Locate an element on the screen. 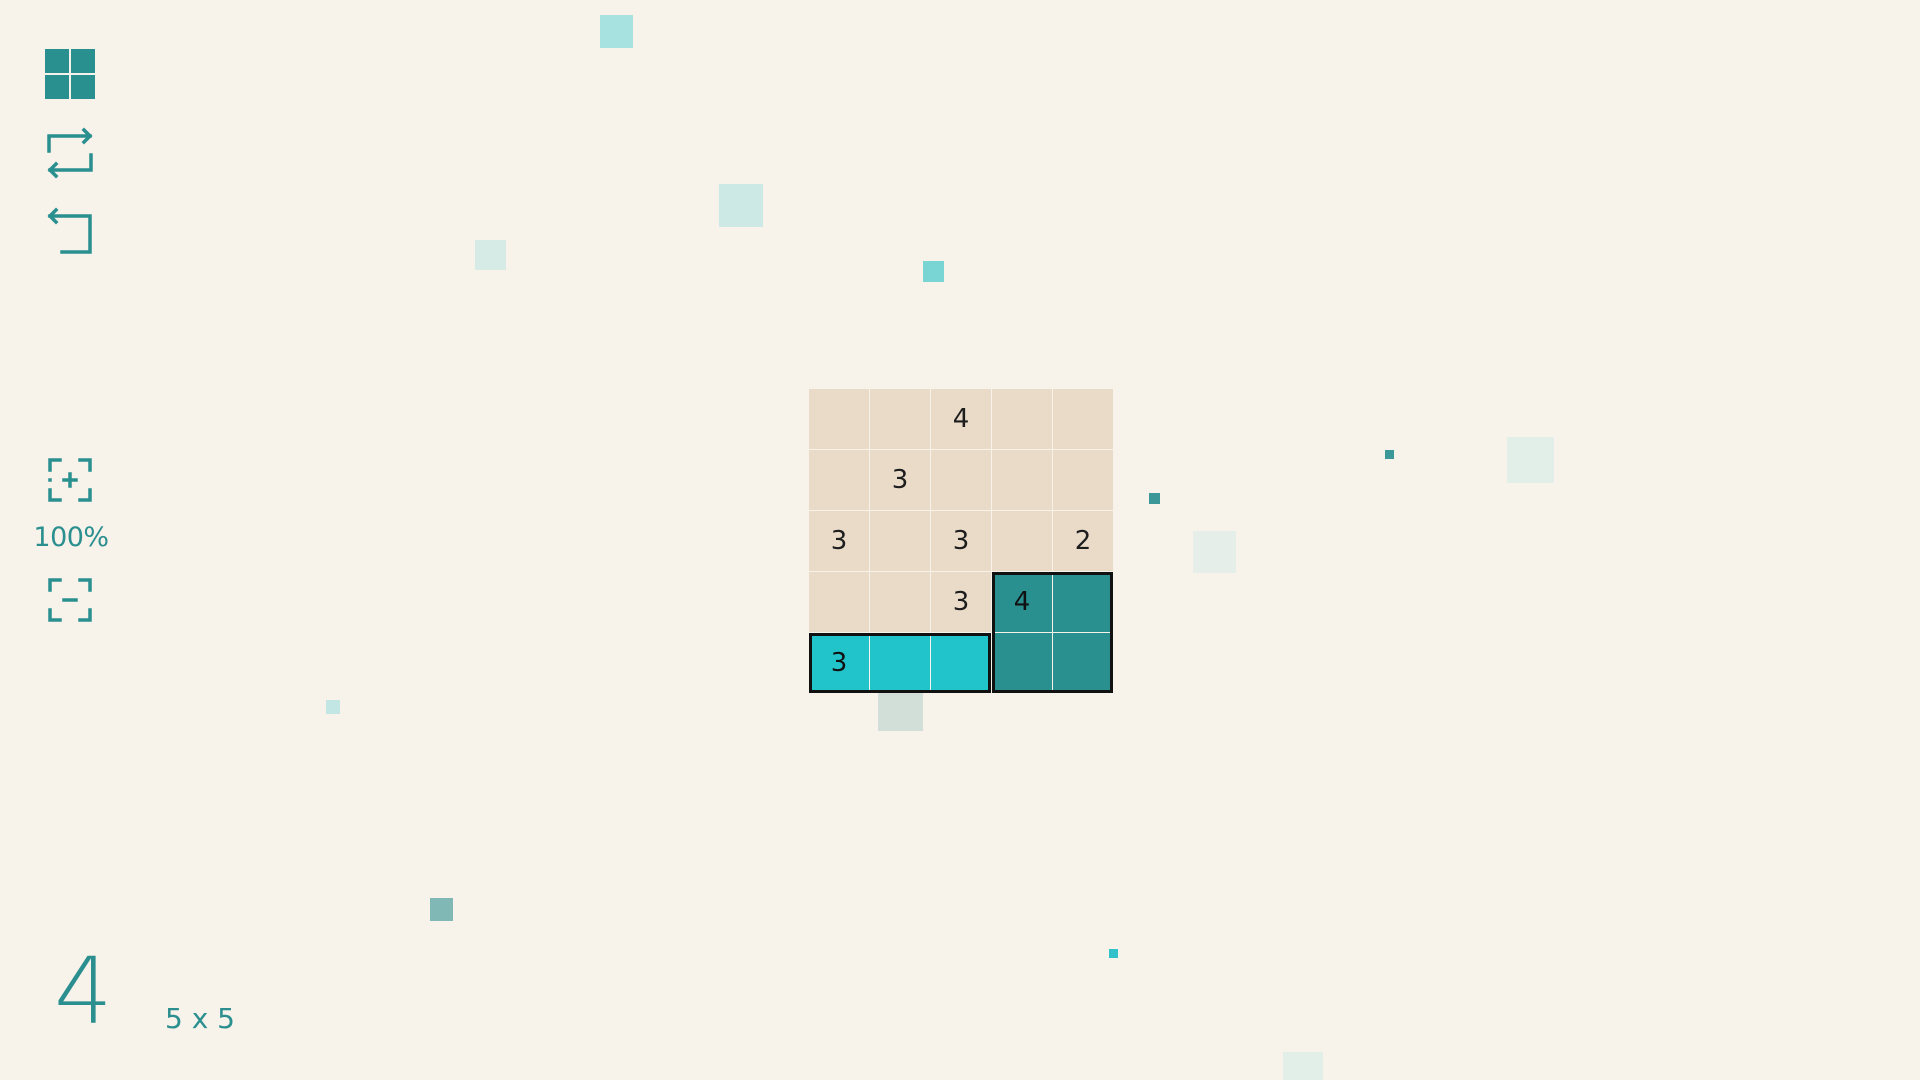 Image resolution: width=1920 pixels, height=1080 pixels. zoom-out-button is located at coordinates (70, 600).